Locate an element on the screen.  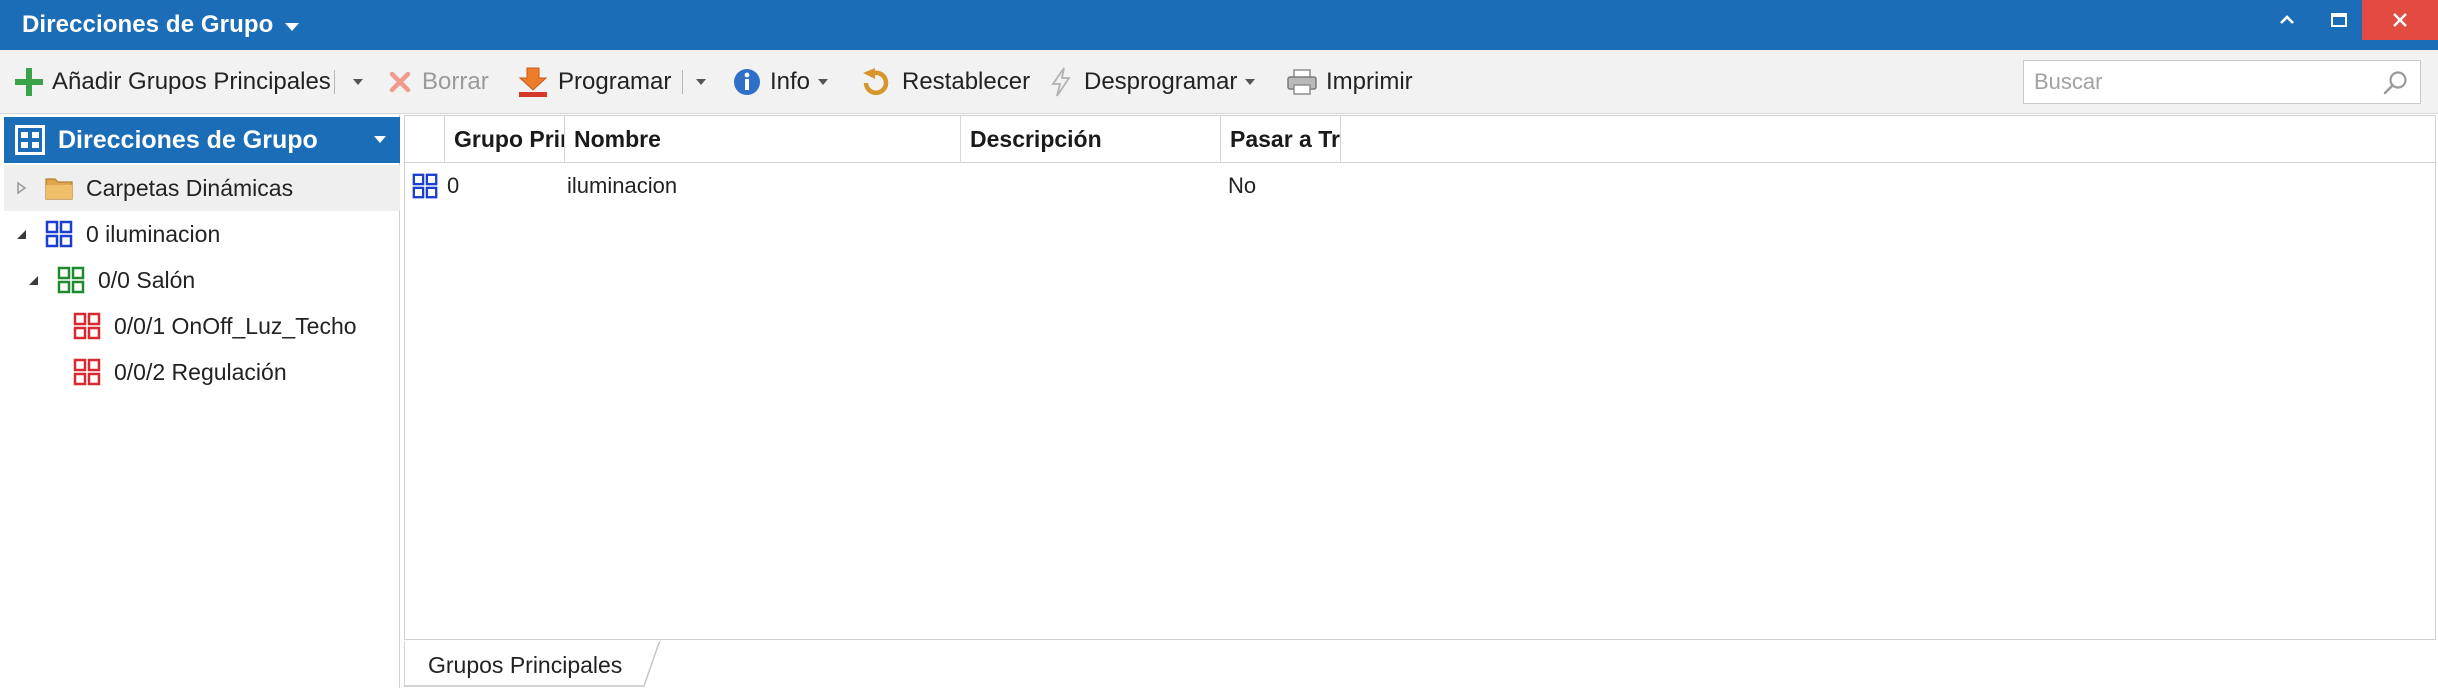
printer-icon is located at coordinates (1302, 82).